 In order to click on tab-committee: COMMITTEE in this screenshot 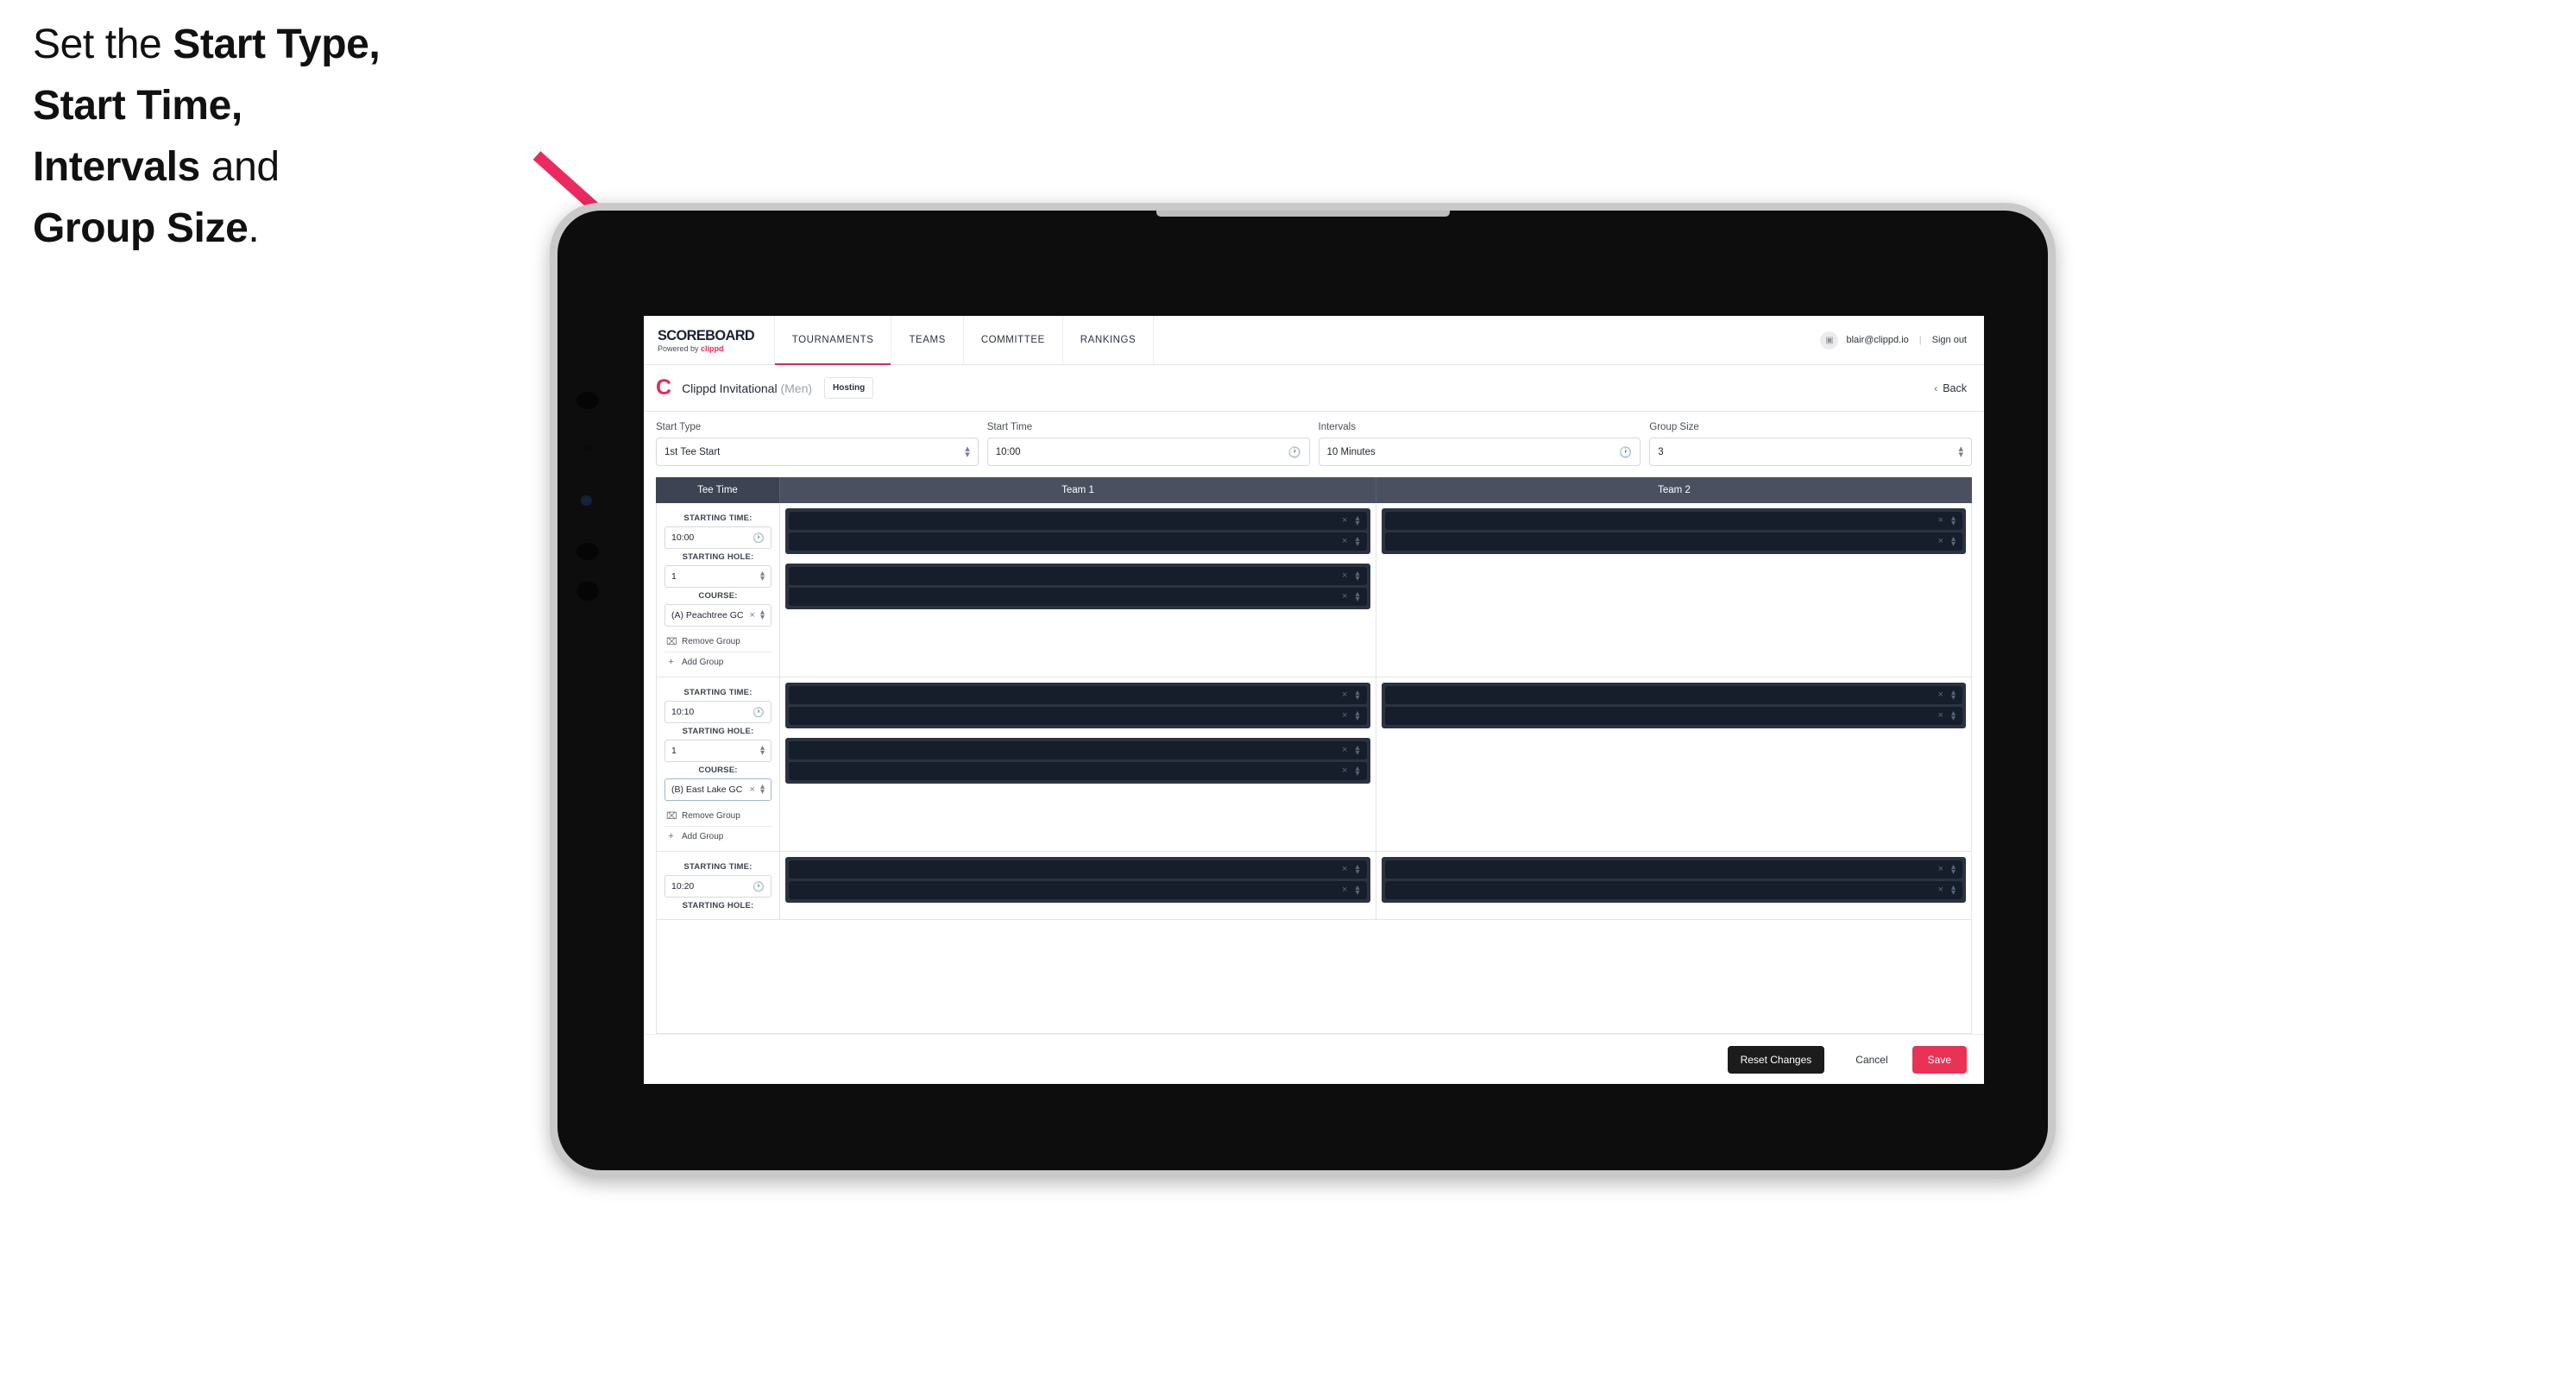, I will do `click(1013, 340)`.